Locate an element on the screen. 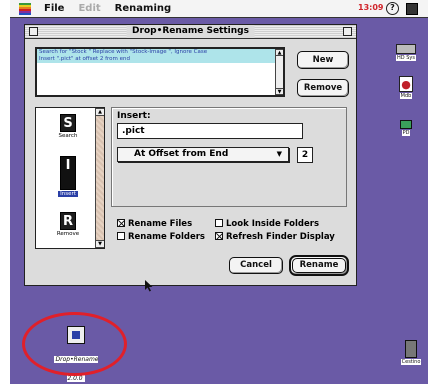 The width and height of the screenshot is (428, 384). hard-disk-icon: HD Sys is located at coordinates (406, 52).